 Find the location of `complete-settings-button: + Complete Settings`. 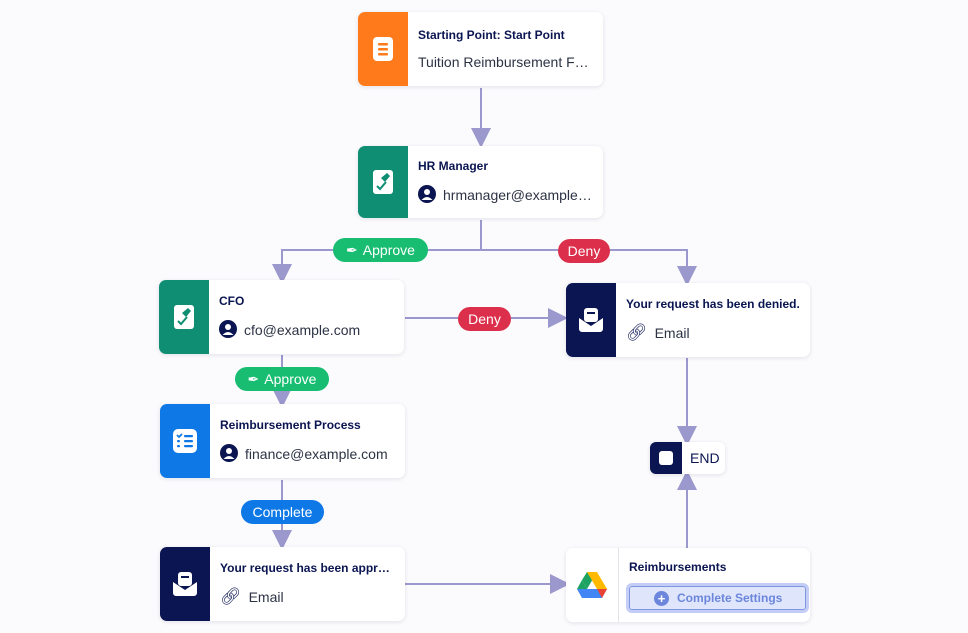

complete-settings-button: + Complete Settings is located at coordinates (717, 598).